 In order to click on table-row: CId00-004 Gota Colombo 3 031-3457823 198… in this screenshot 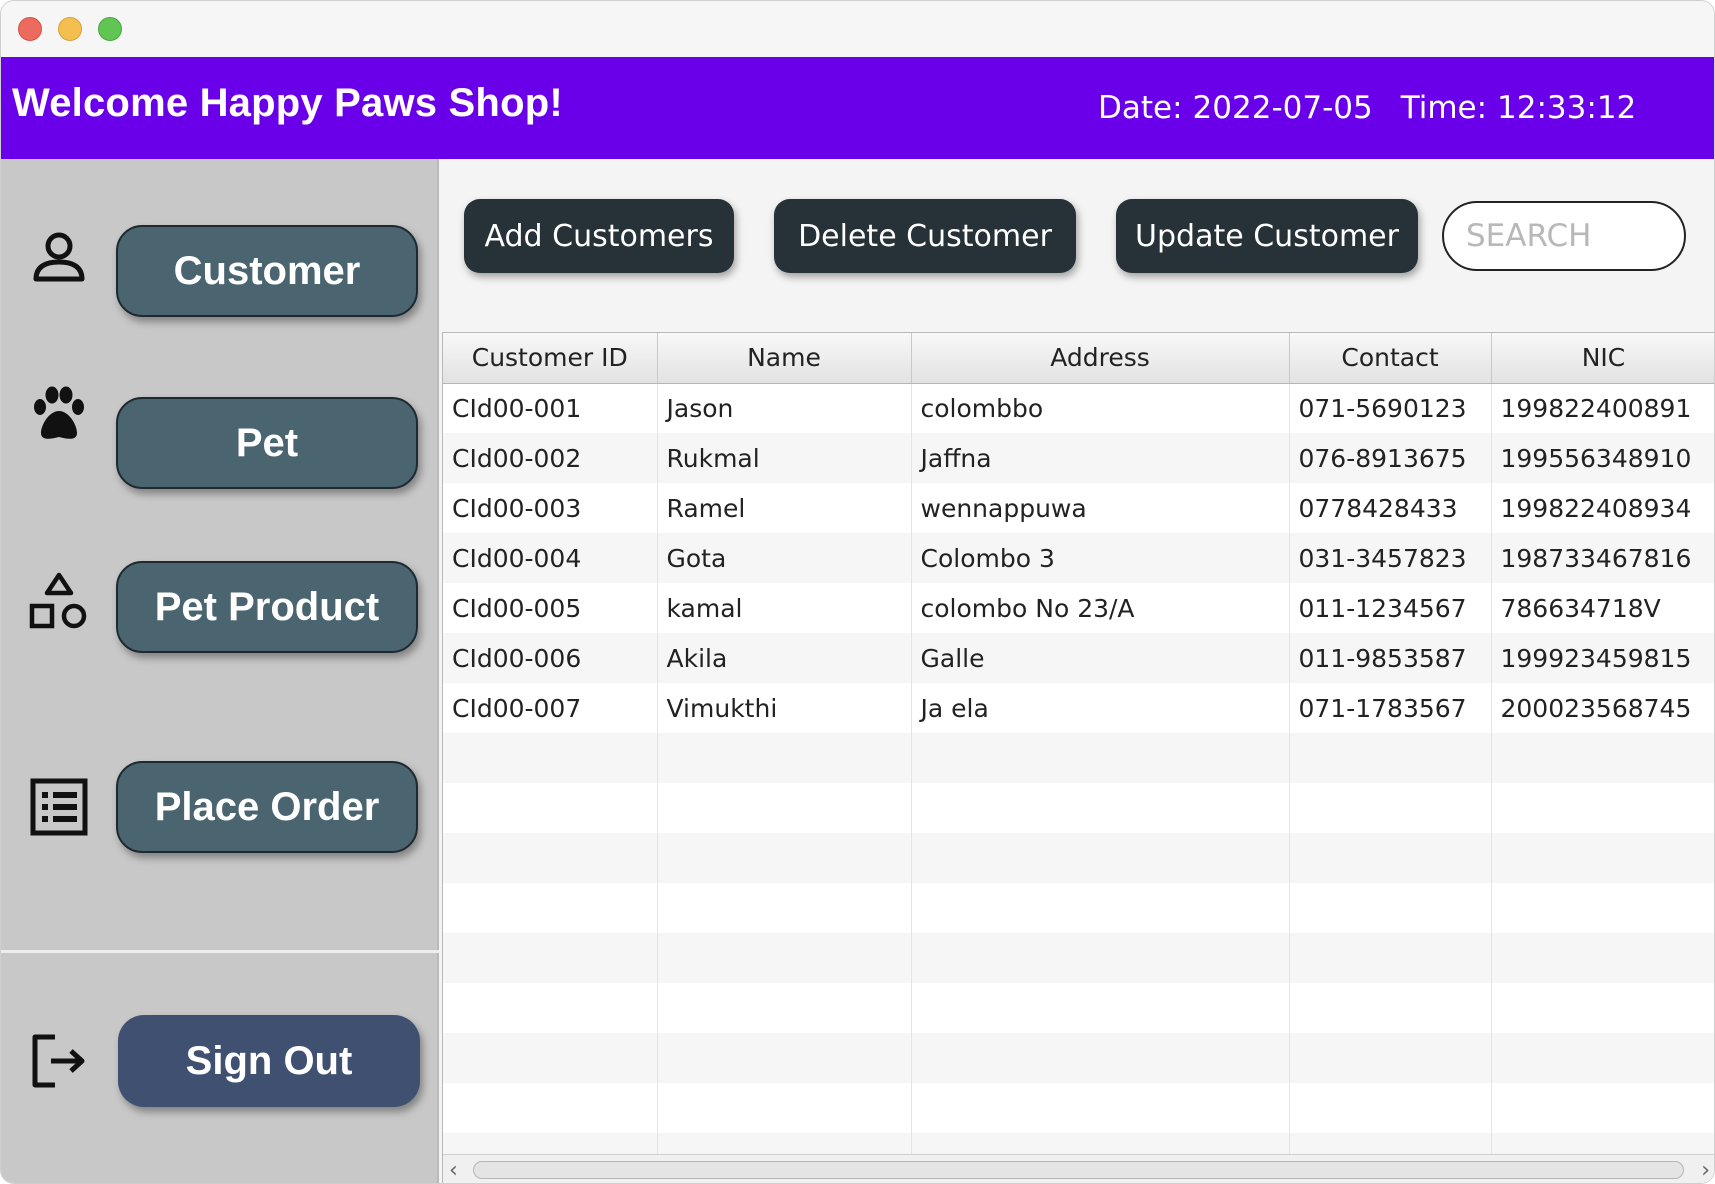, I will do `click(1078, 558)`.